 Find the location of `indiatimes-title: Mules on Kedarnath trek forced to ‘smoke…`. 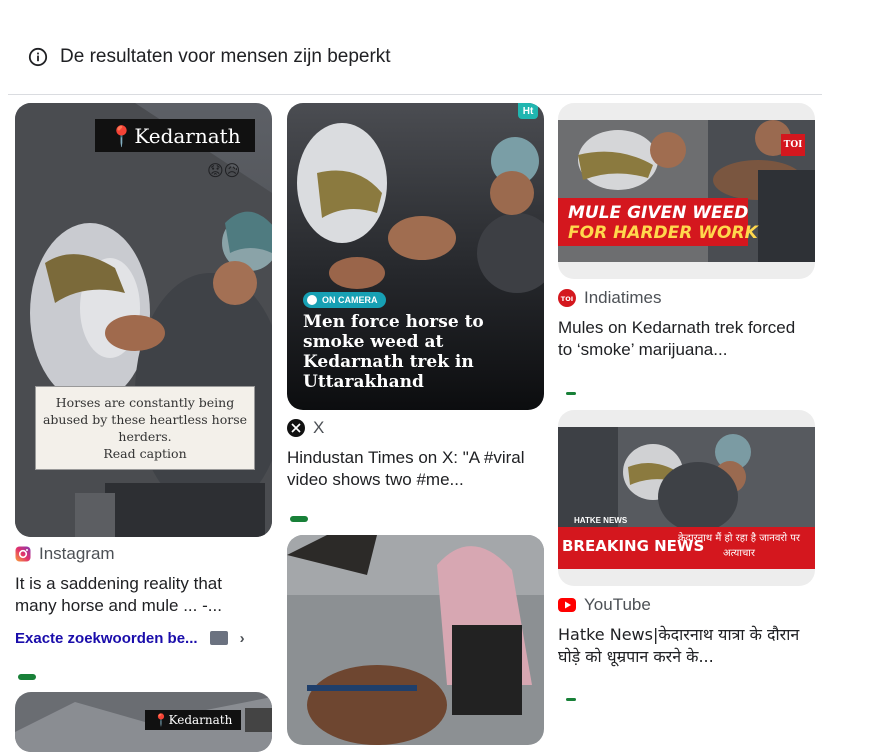

indiatimes-title: Mules on Kedarnath trek forced to ‘smoke… is located at coordinates (683, 339).